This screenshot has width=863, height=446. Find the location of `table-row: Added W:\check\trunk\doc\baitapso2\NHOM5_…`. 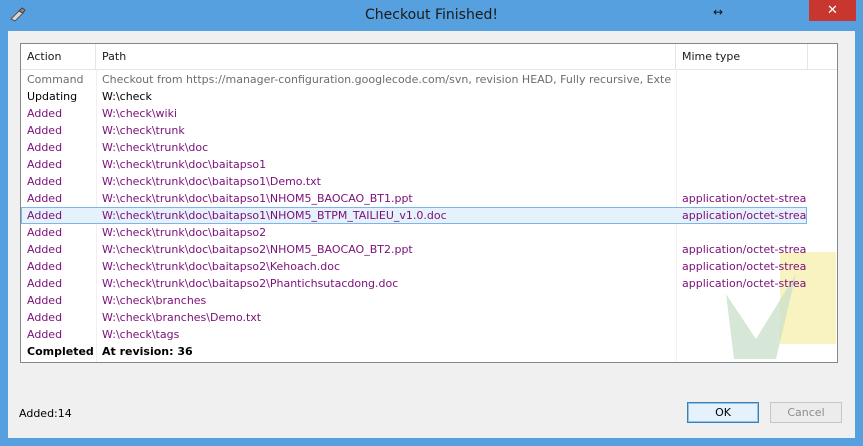

table-row: Added W:\check\trunk\doc\baitapso2\NHOM5_… is located at coordinates (429, 249).